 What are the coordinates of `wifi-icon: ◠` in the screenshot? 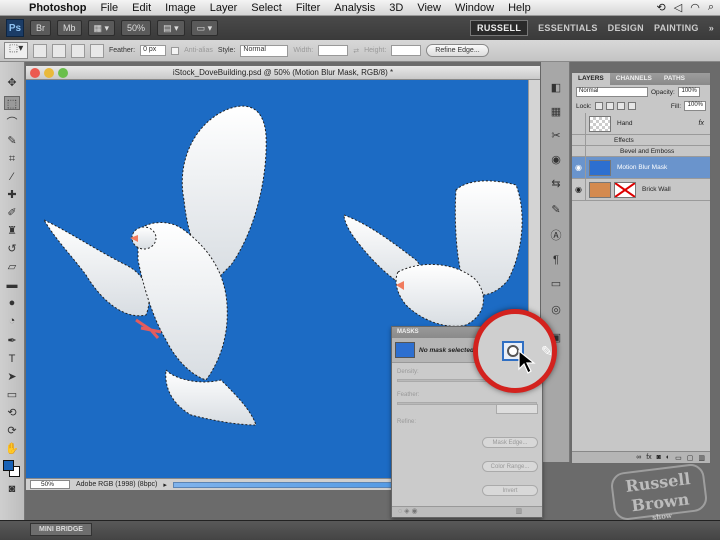 It's located at (695, 7).